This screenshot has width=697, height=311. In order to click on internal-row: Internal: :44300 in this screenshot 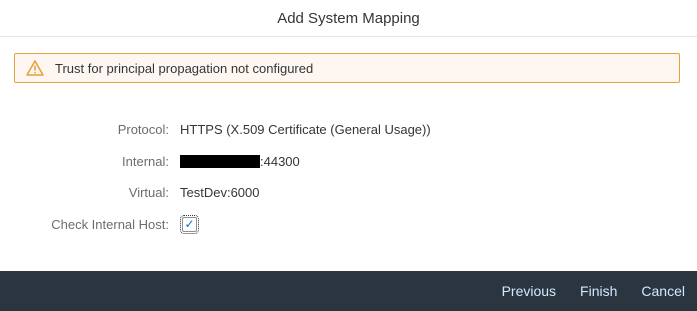, I will do `click(348, 162)`.